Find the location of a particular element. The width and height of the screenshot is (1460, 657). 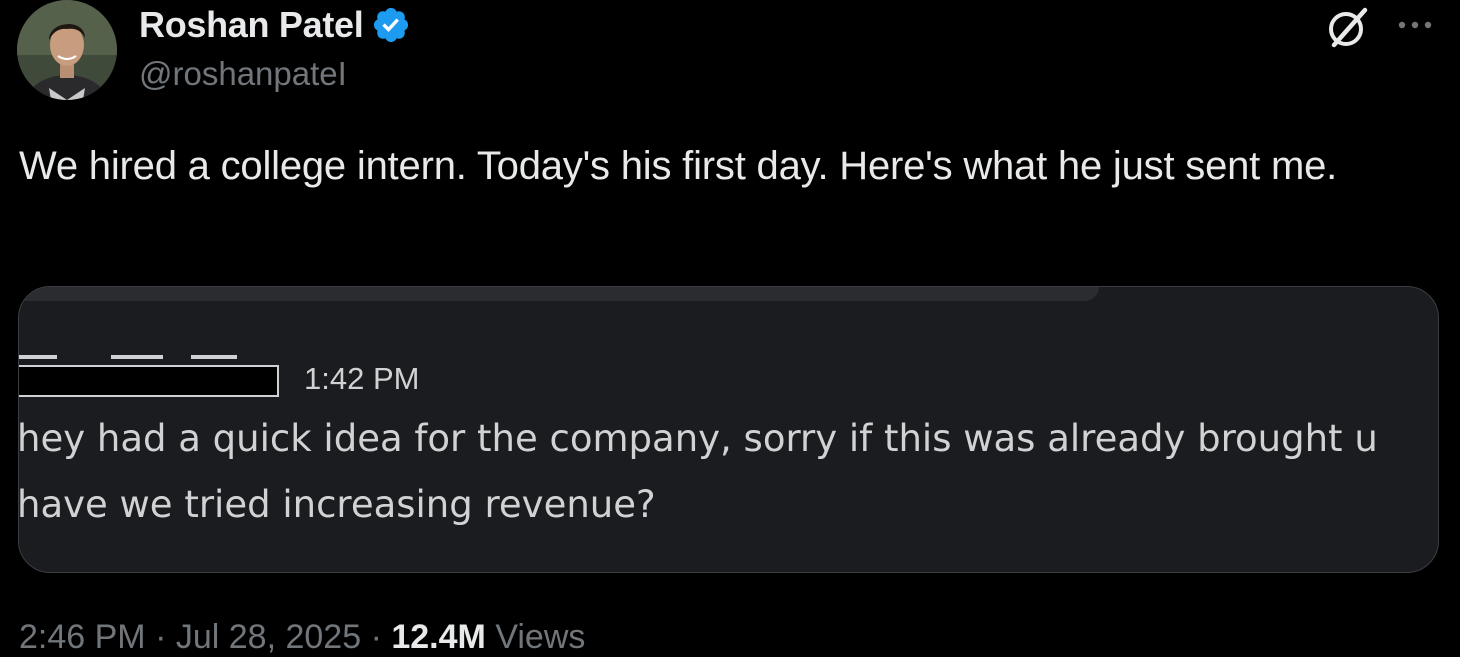

more-horizontal-icon is located at coordinates (1417, 25).